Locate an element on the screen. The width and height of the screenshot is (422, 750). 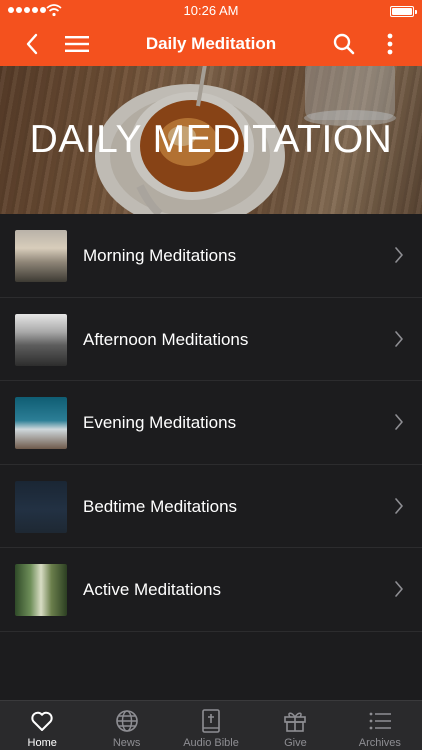
top-bar: 10:26 AM Daily Meditation is located at coordinates (211, 33).